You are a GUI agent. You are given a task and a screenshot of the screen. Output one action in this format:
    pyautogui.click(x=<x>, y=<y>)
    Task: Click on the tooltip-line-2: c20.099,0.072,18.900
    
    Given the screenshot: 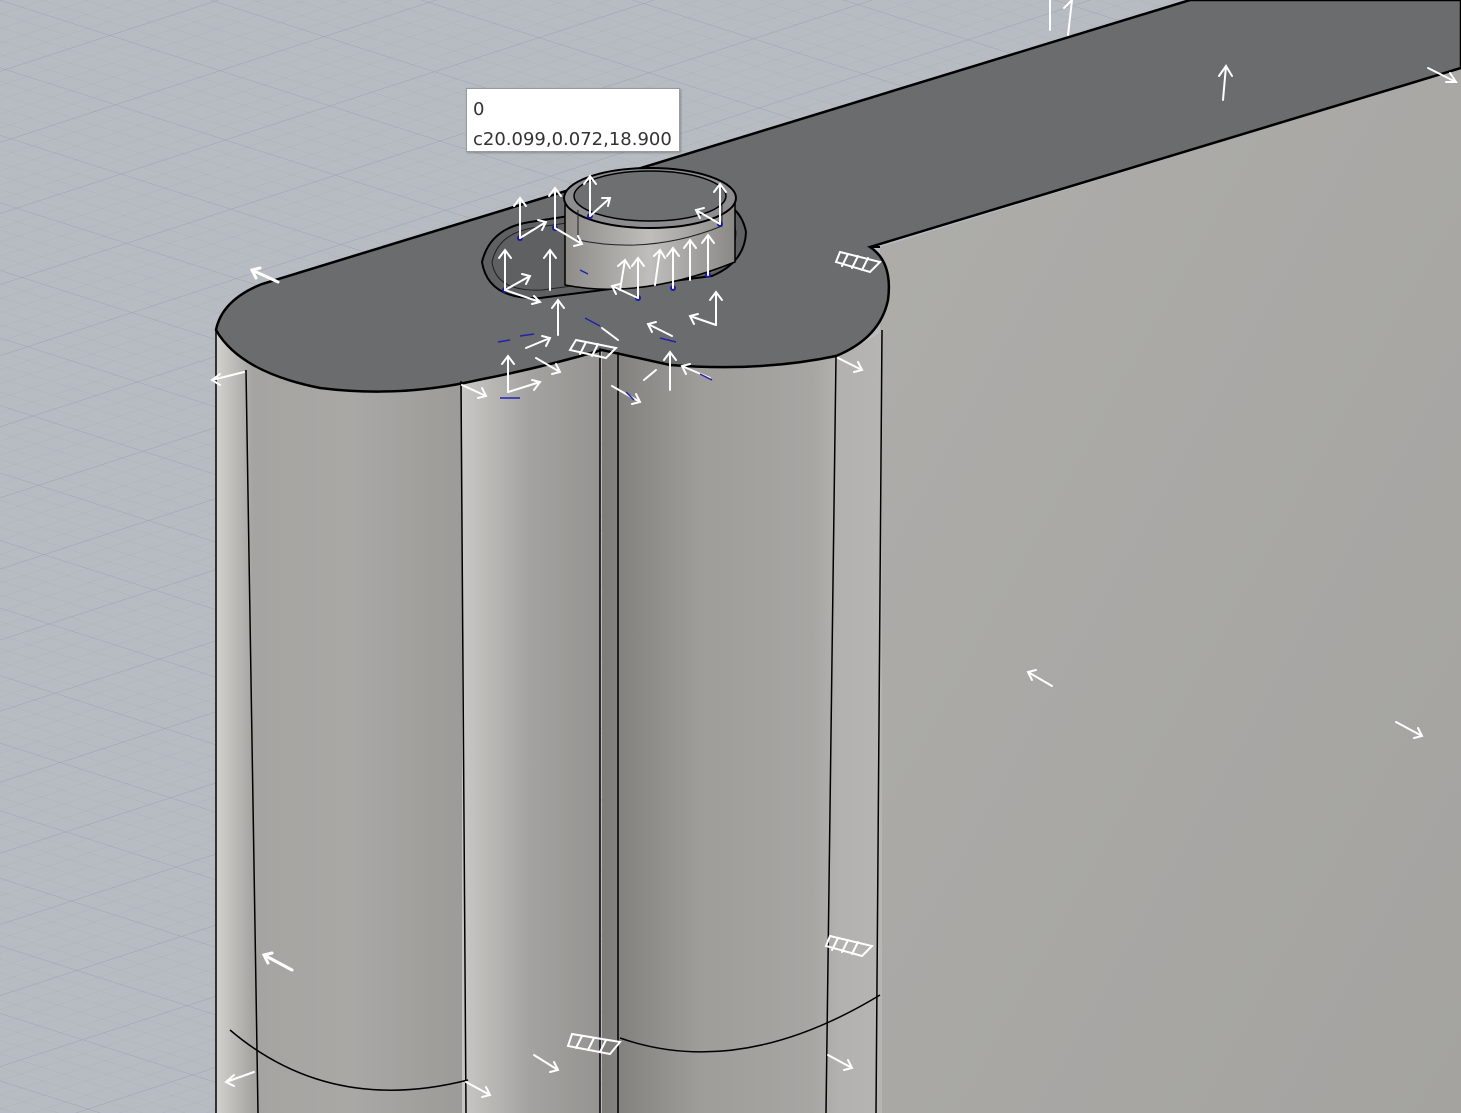 What is the action you would take?
    pyautogui.click(x=572, y=139)
    